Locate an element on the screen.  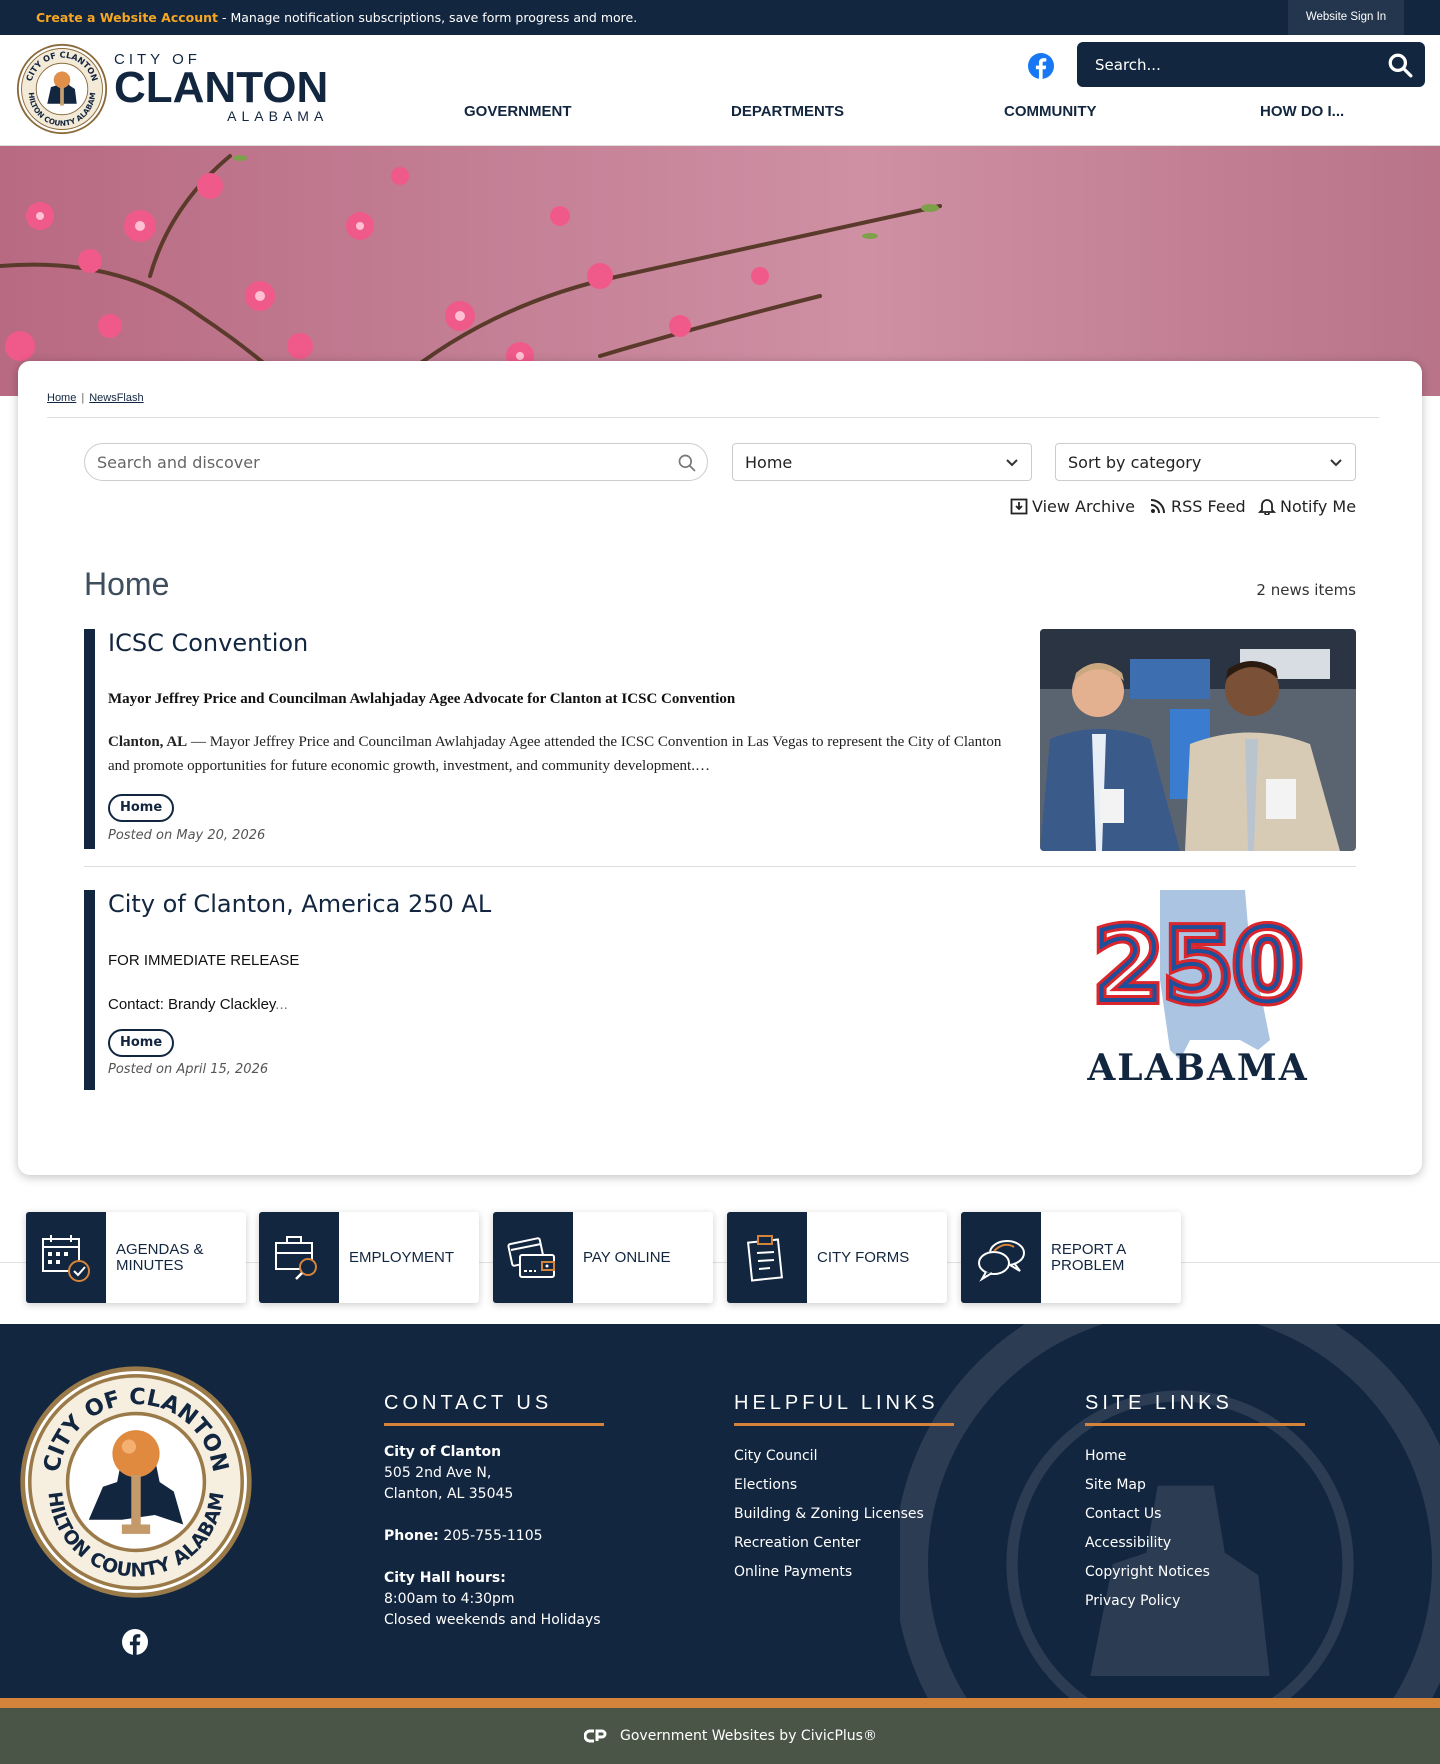
wordmark-clanton: CLANTON is located at coordinates (221, 87).